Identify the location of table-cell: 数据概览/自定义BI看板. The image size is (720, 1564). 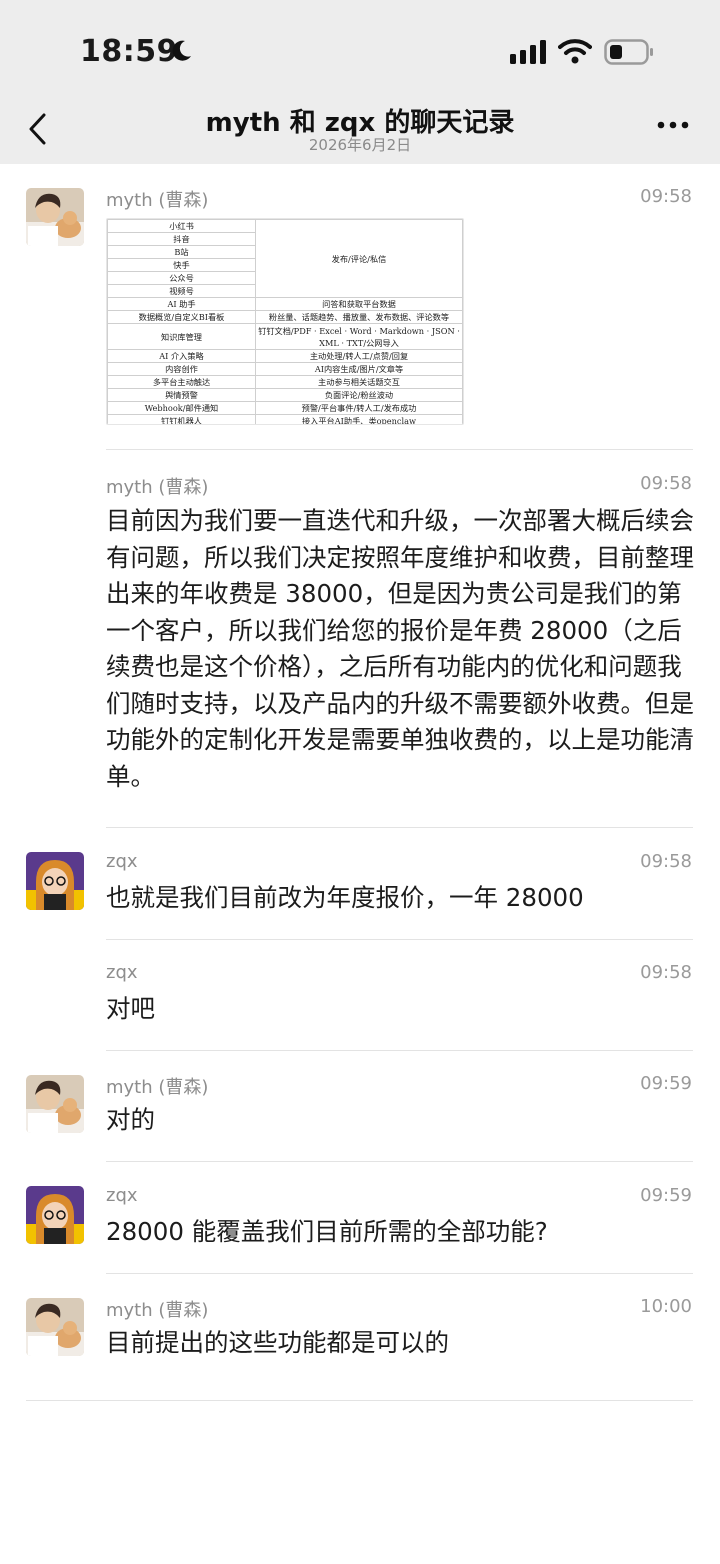
(181, 317).